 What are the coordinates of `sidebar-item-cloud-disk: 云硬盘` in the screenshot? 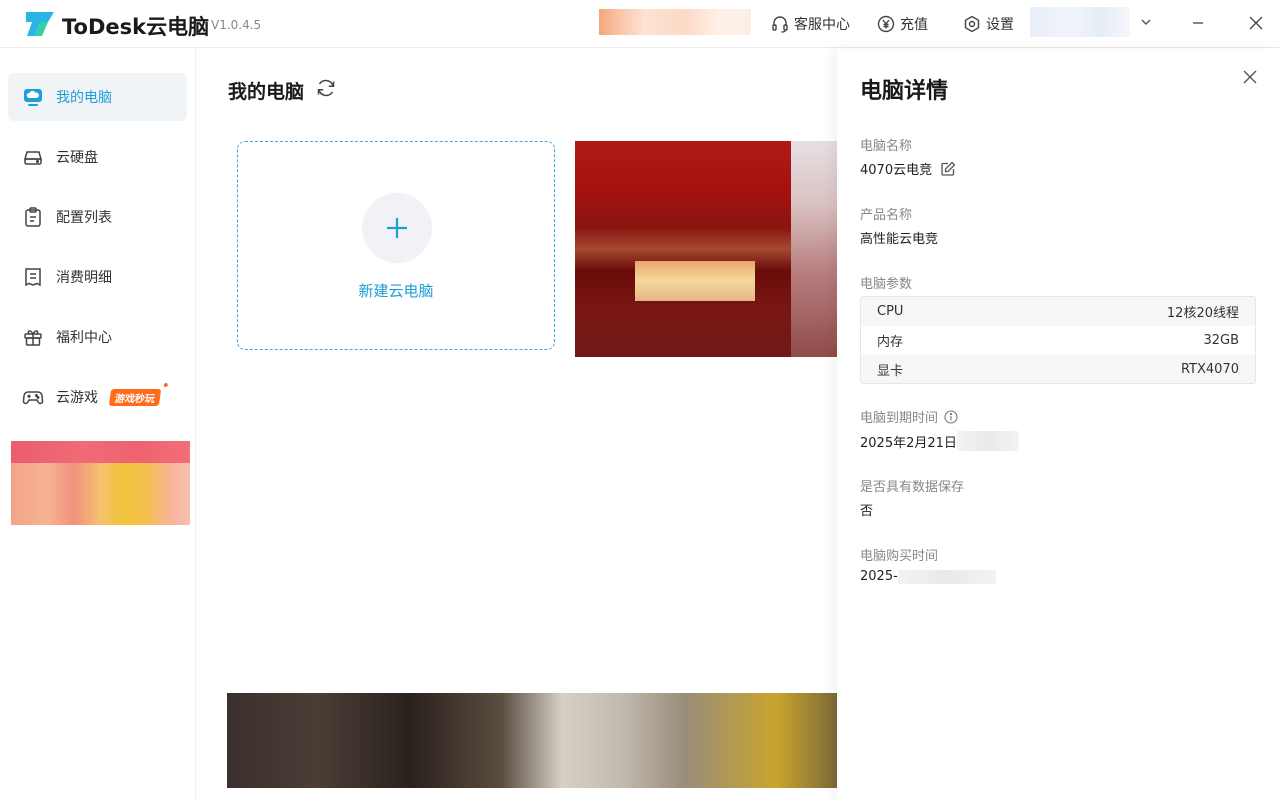 It's located at (97, 157).